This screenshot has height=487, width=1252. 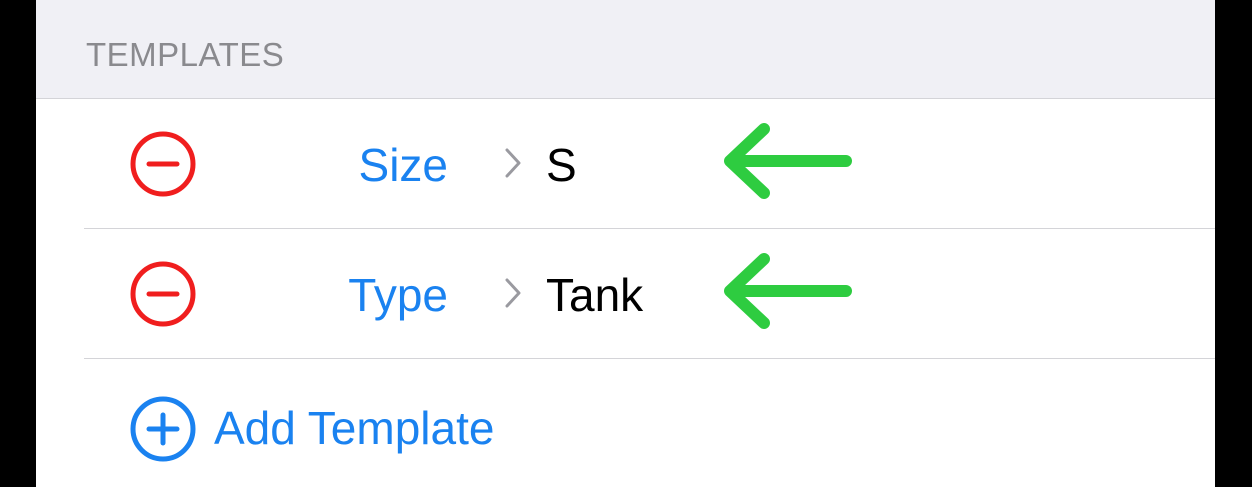 I want to click on remove-size-button, so click(x=163, y=164).